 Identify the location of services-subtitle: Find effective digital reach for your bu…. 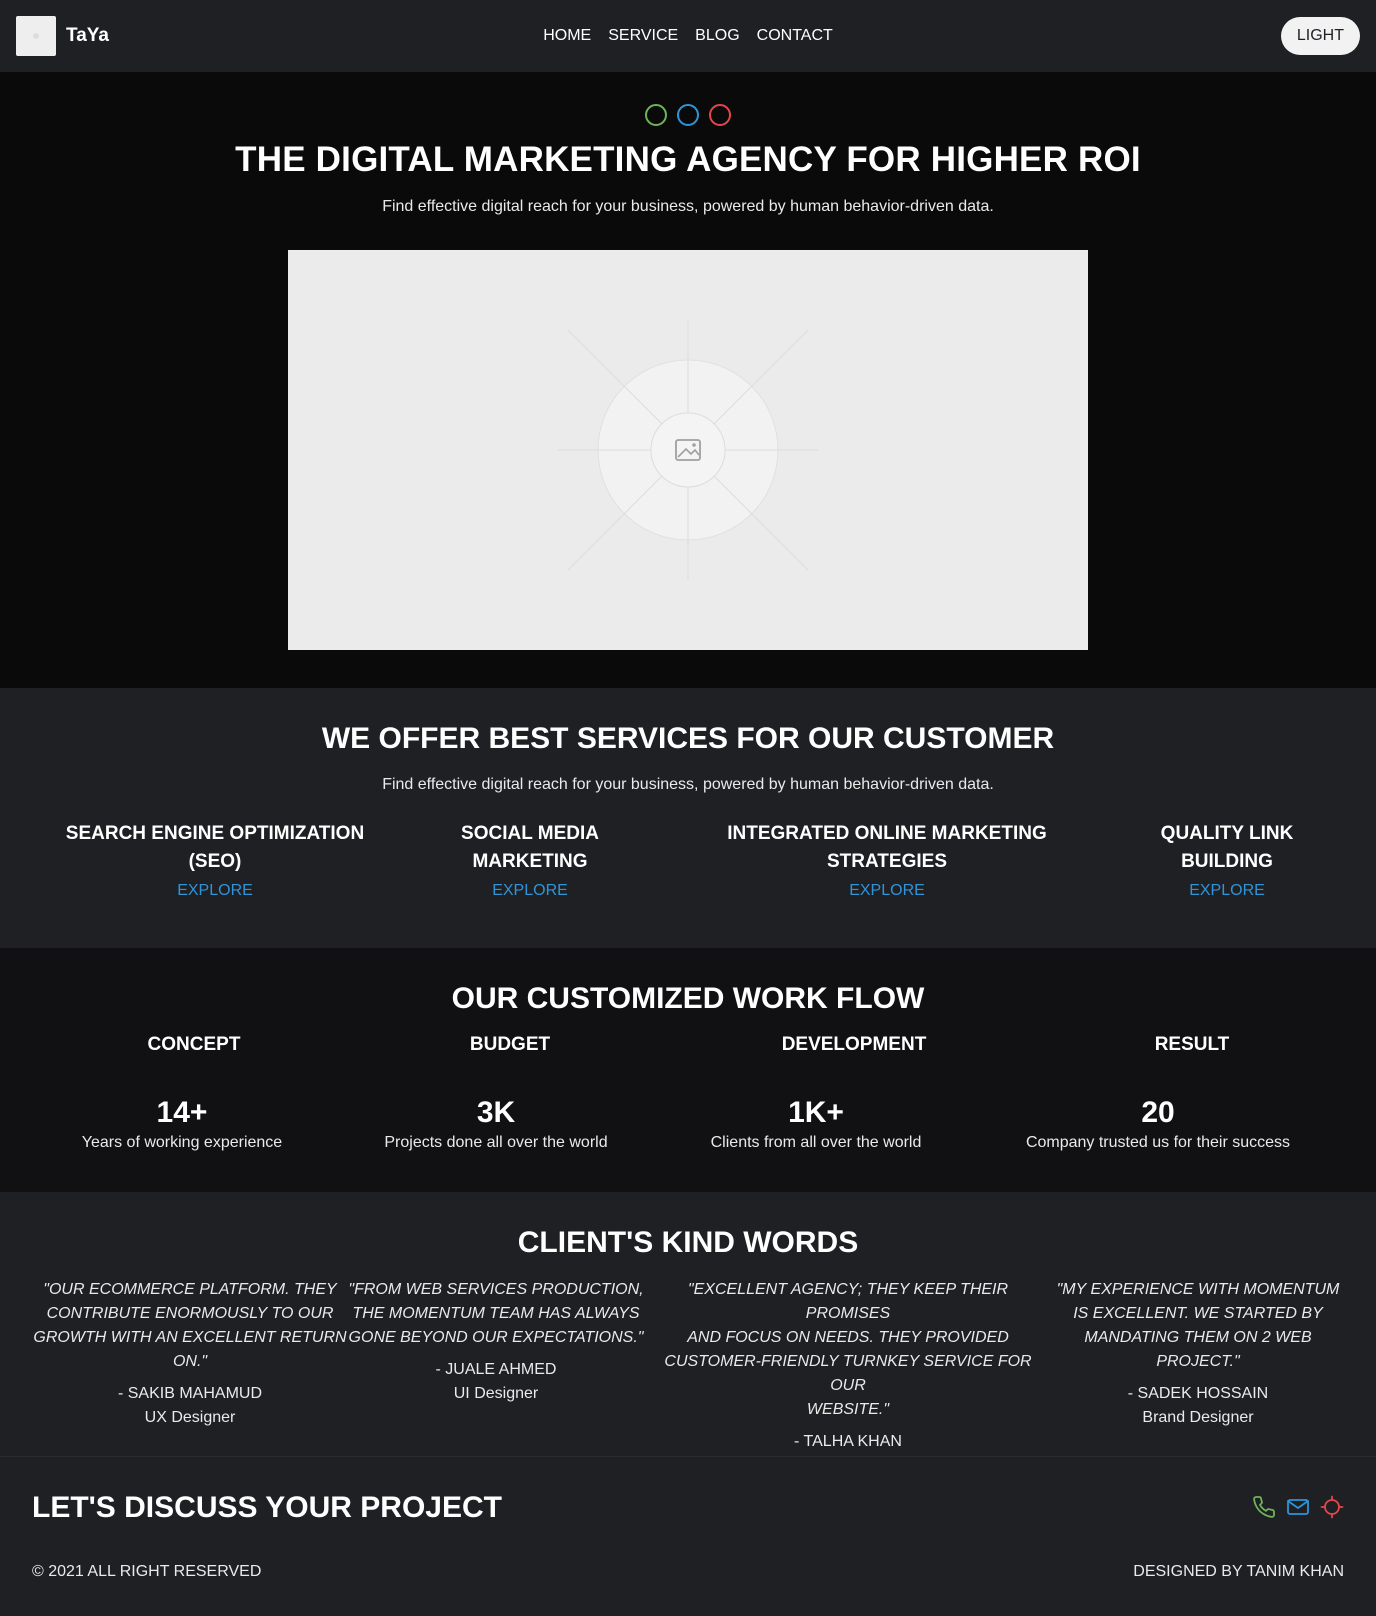
(688, 784).